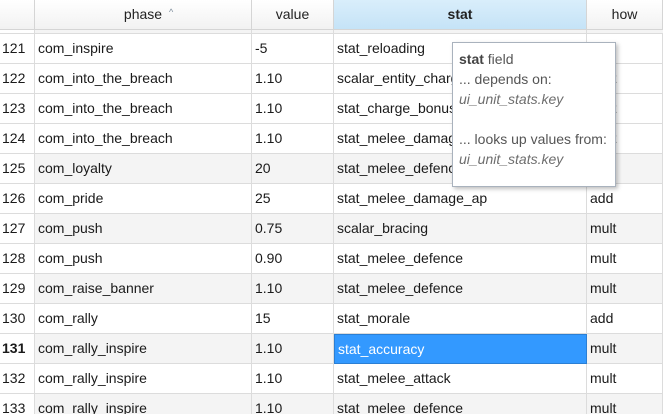 The height and width of the screenshot is (414, 663). I want to click on sort-indicator-icon: ^, so click(171, 12).